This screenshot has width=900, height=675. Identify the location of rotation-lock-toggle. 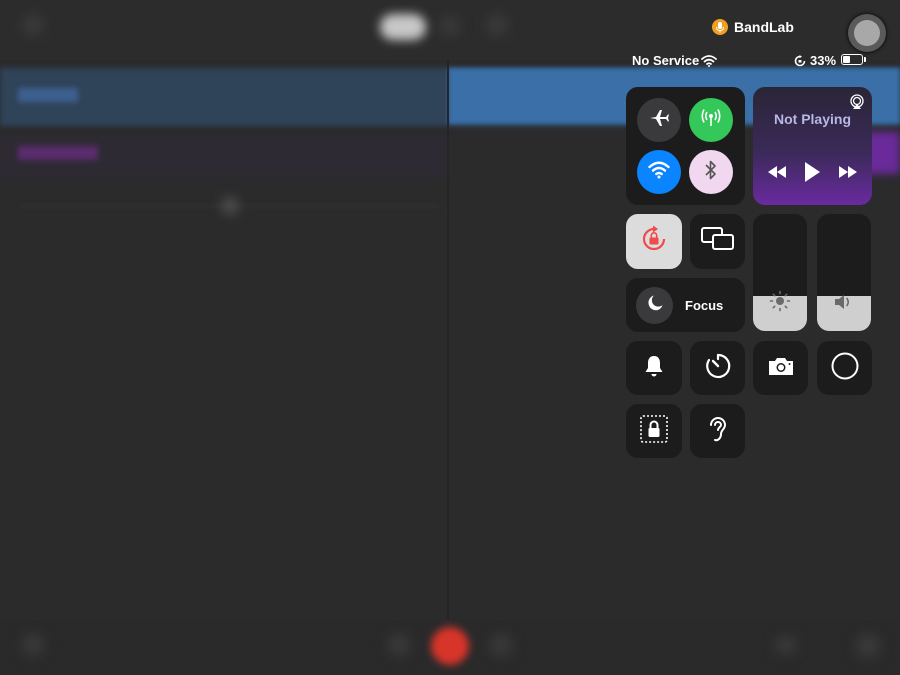
(654, 241).